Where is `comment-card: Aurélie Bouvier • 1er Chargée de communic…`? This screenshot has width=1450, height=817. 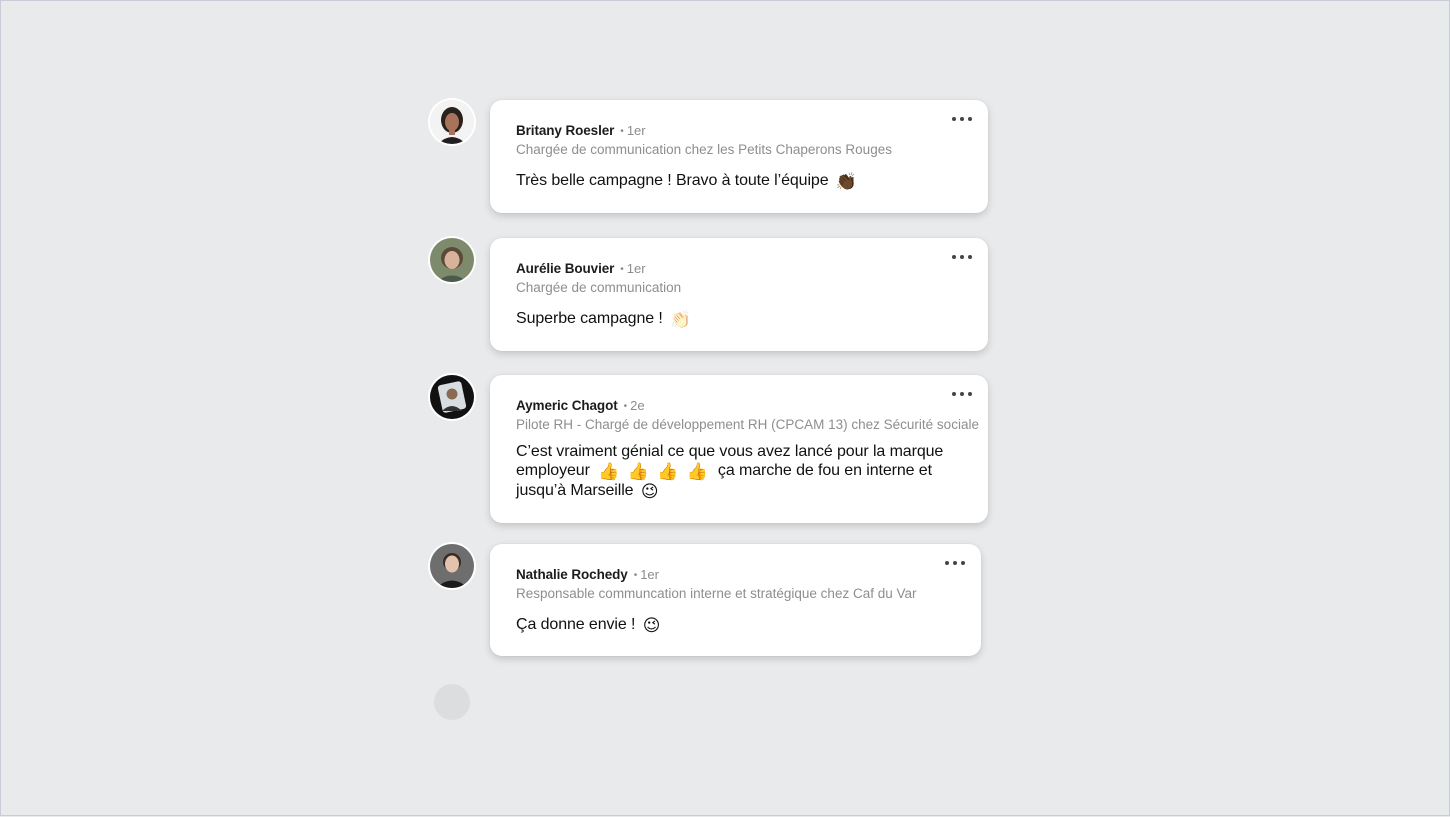 comment-card: Aurélie Bouvier • 1er Chargée de communic… is located at coordinates (739, 294).